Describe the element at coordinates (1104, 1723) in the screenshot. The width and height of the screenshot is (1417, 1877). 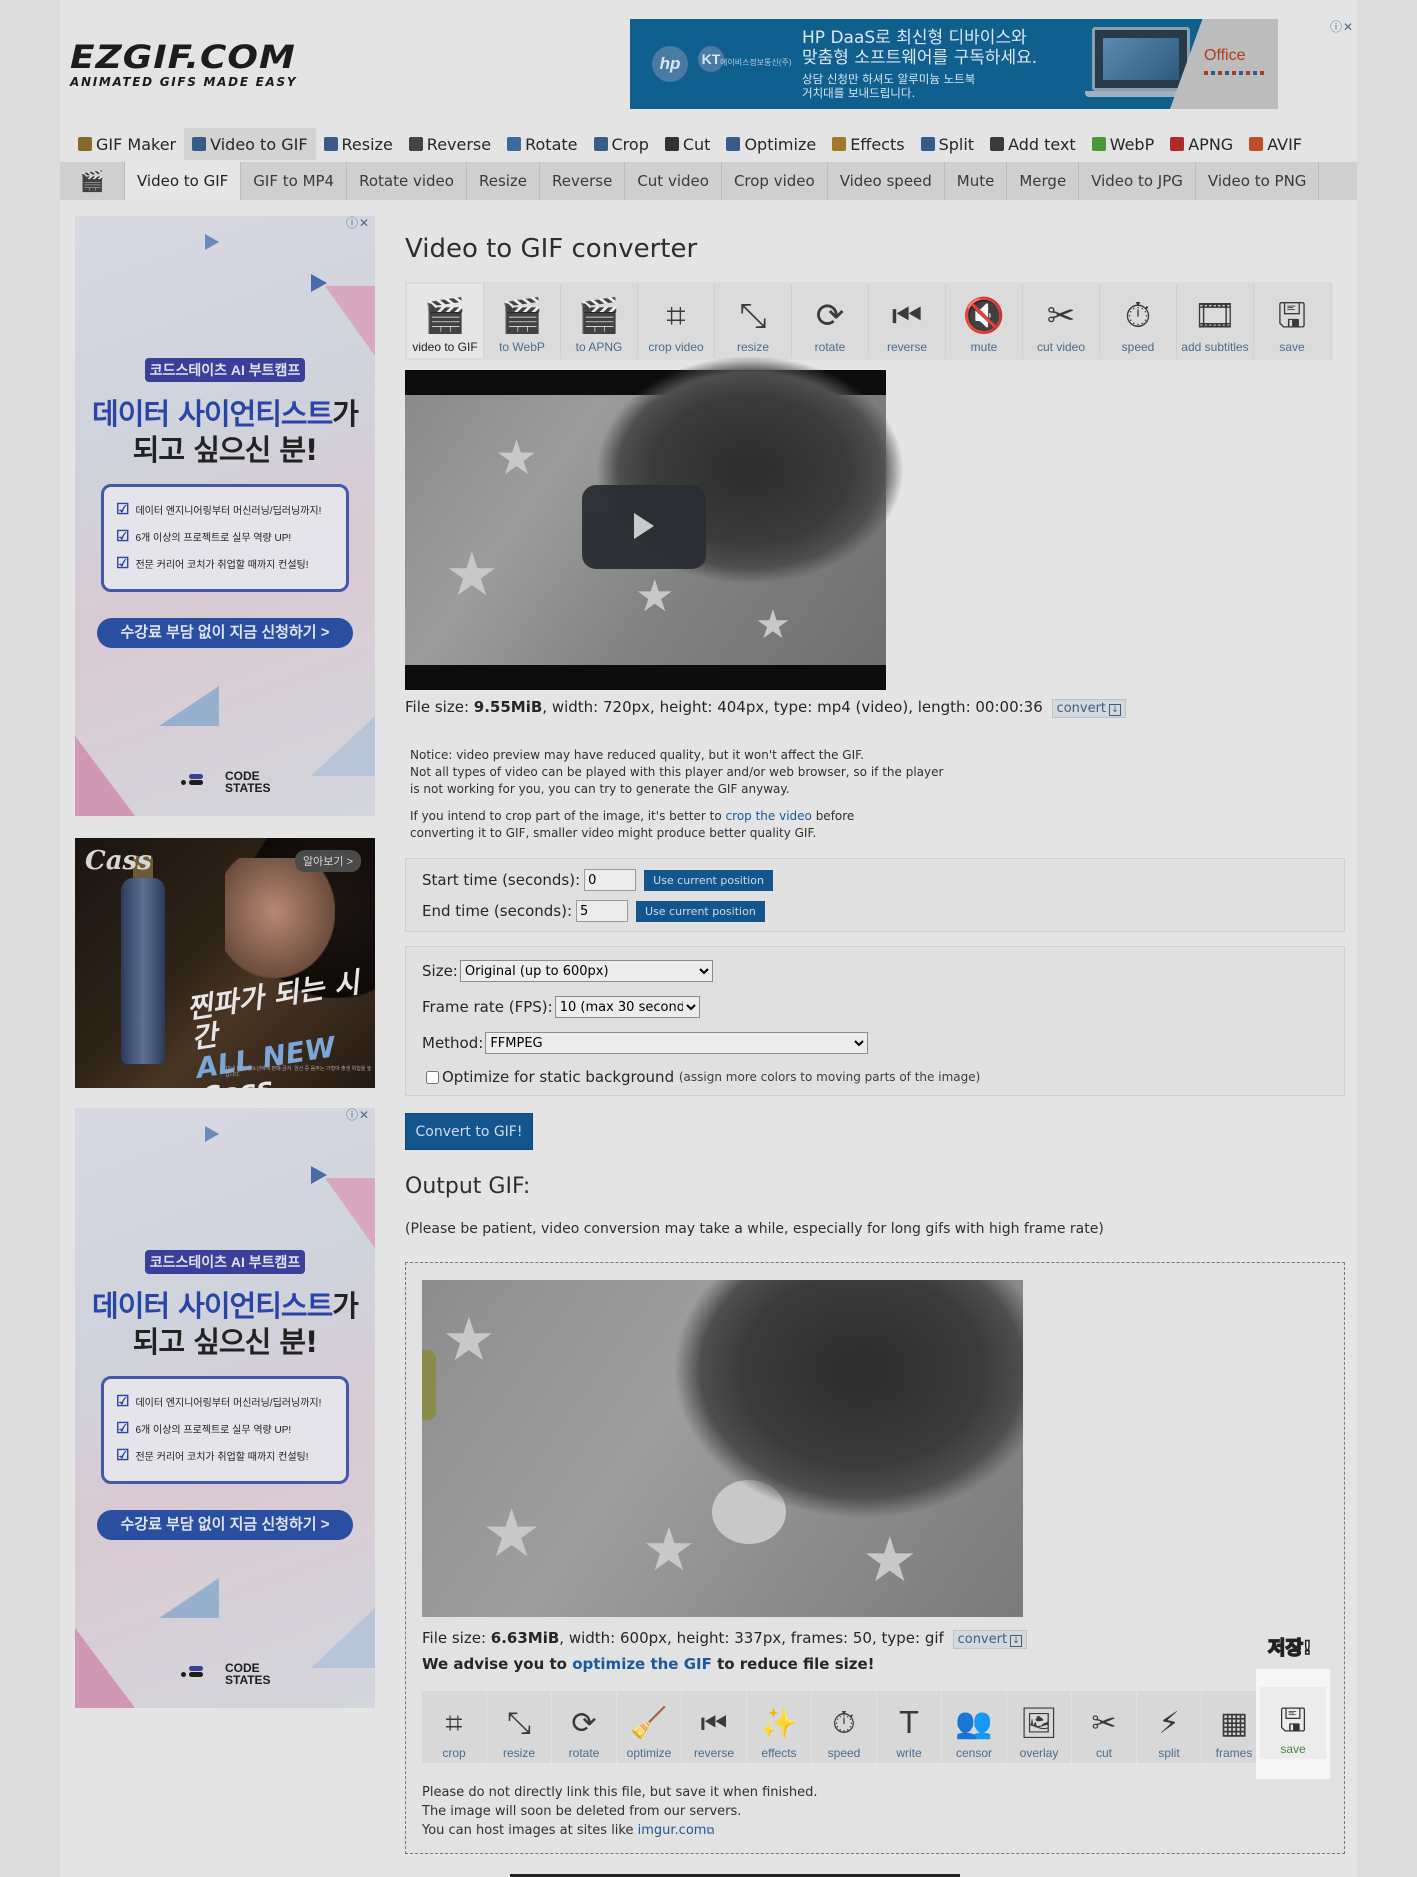
I see `scissors-icon: ✂` at that location.